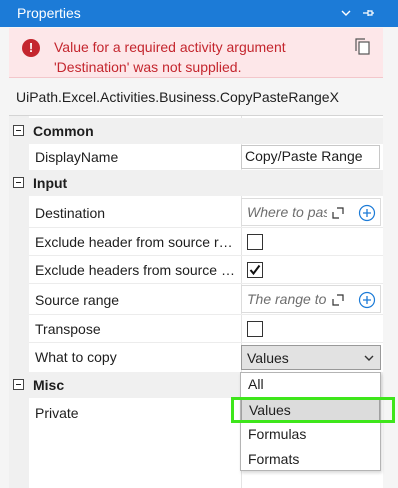  Describe the element at coordinates (287, 299) in the screenshot. I see `source-range-placeholder: The range to copy` at that location.